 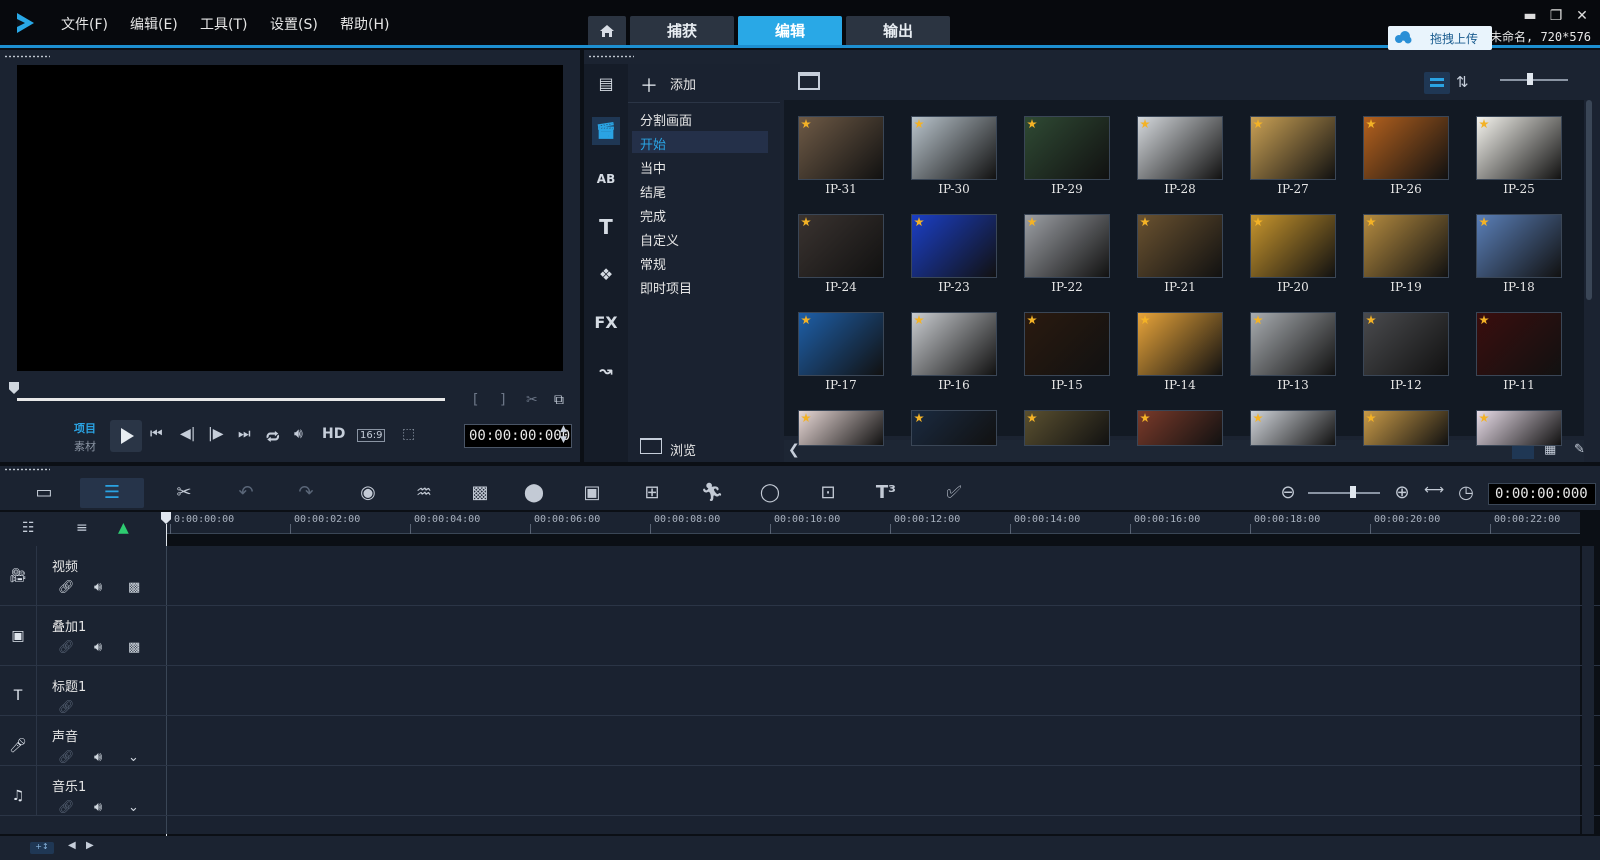 I want to click on scrub-bar, so click(x=231, y=399).